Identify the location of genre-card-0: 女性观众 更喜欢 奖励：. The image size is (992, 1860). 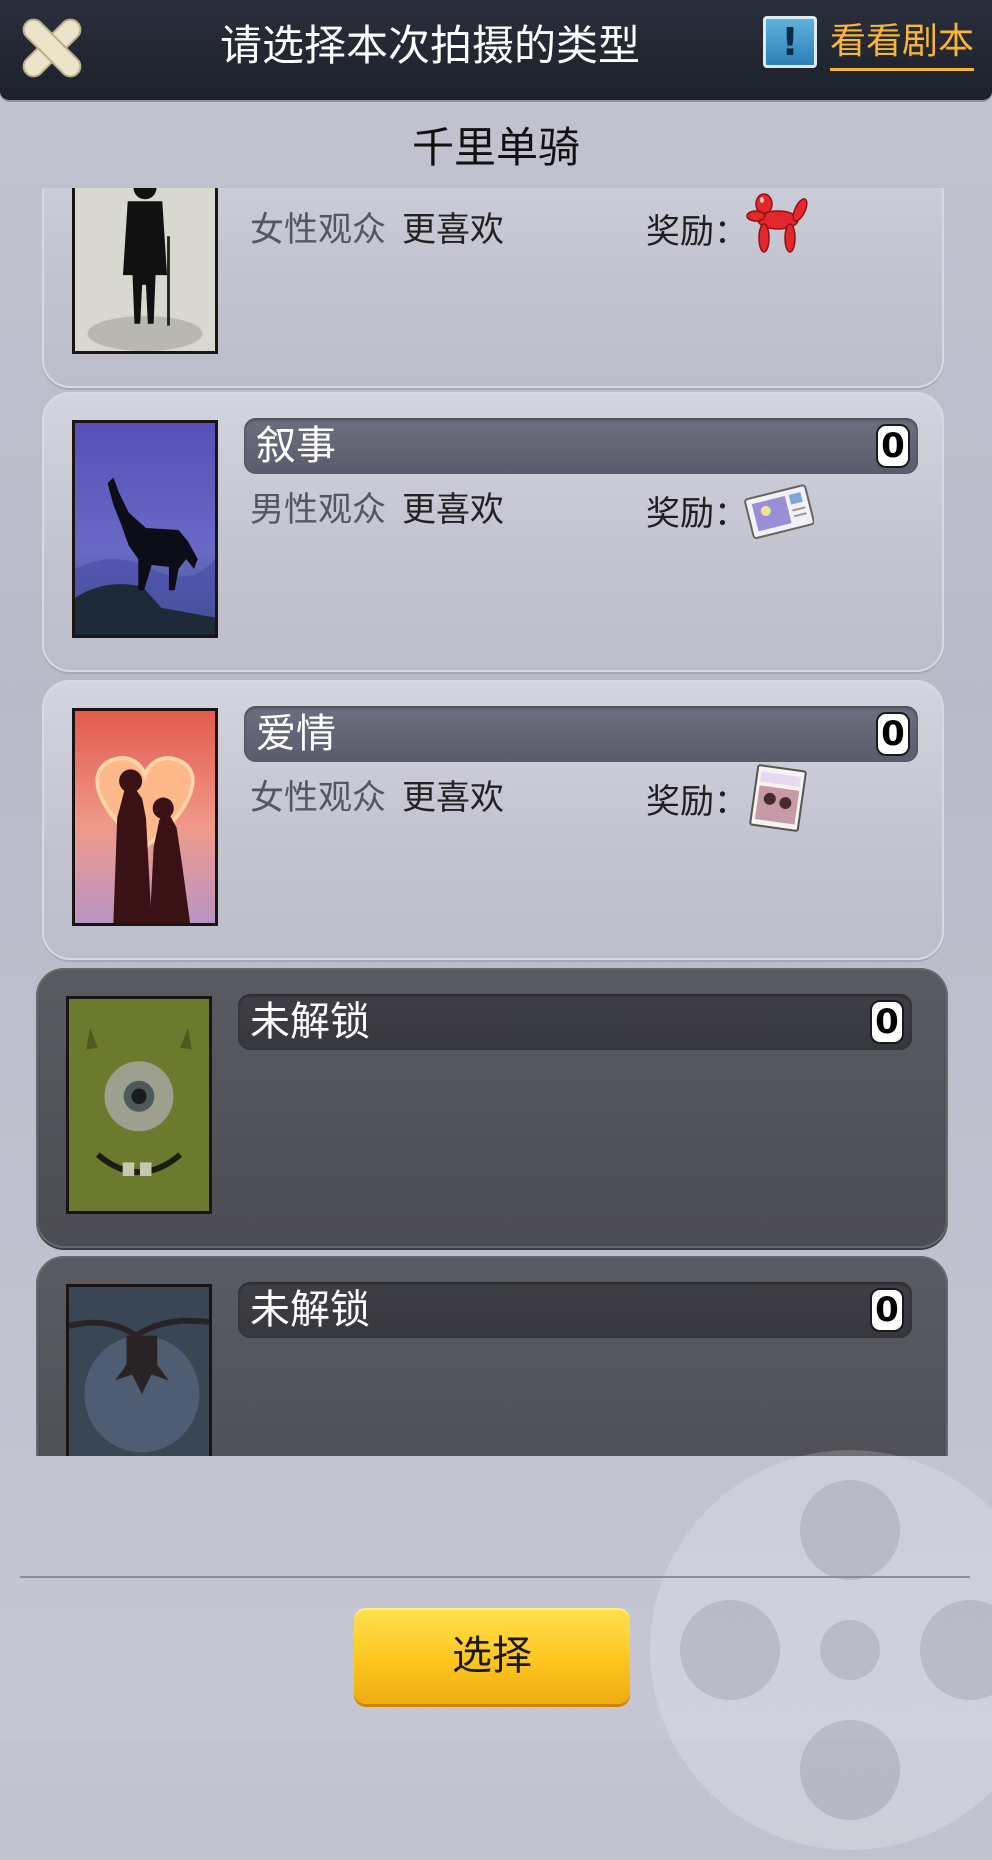
(493, 288).